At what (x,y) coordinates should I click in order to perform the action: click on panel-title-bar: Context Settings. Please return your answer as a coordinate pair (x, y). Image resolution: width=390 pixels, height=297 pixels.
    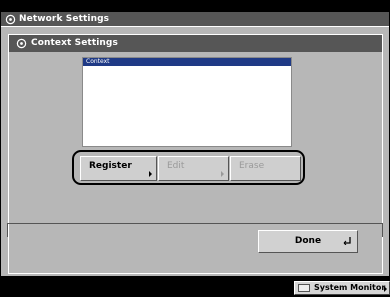
    Looking at the image, I should click on (195, 43).